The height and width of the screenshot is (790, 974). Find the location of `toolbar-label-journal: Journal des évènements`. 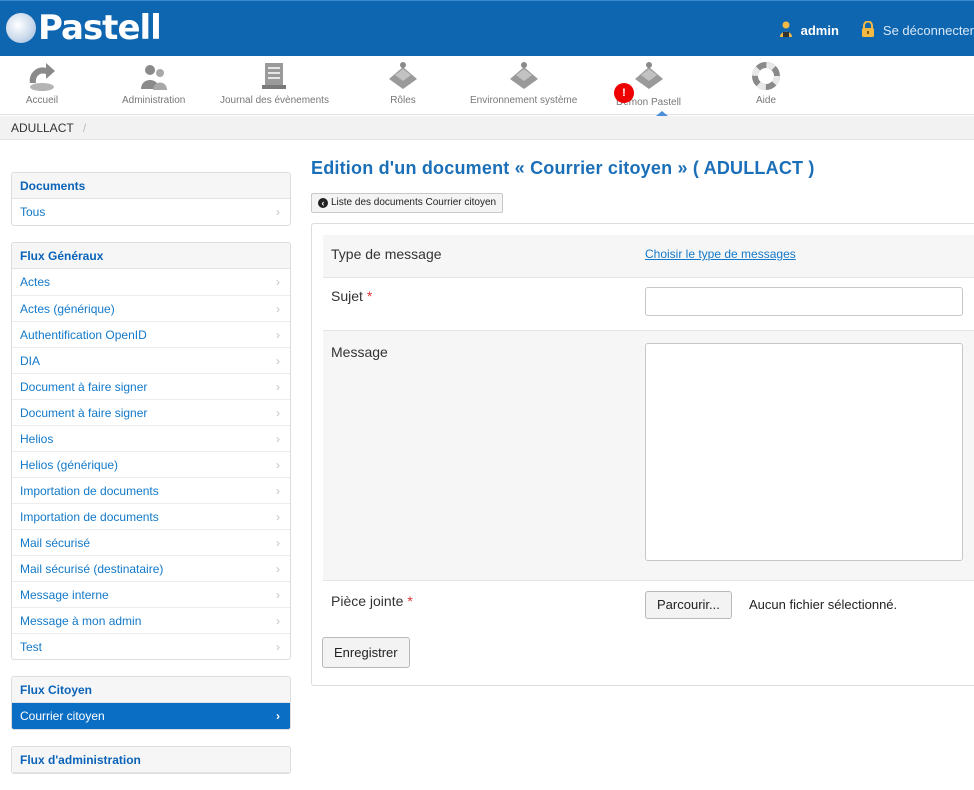

toolbar-label-journal: Journal des évènements is located at coordinates (274, 100).